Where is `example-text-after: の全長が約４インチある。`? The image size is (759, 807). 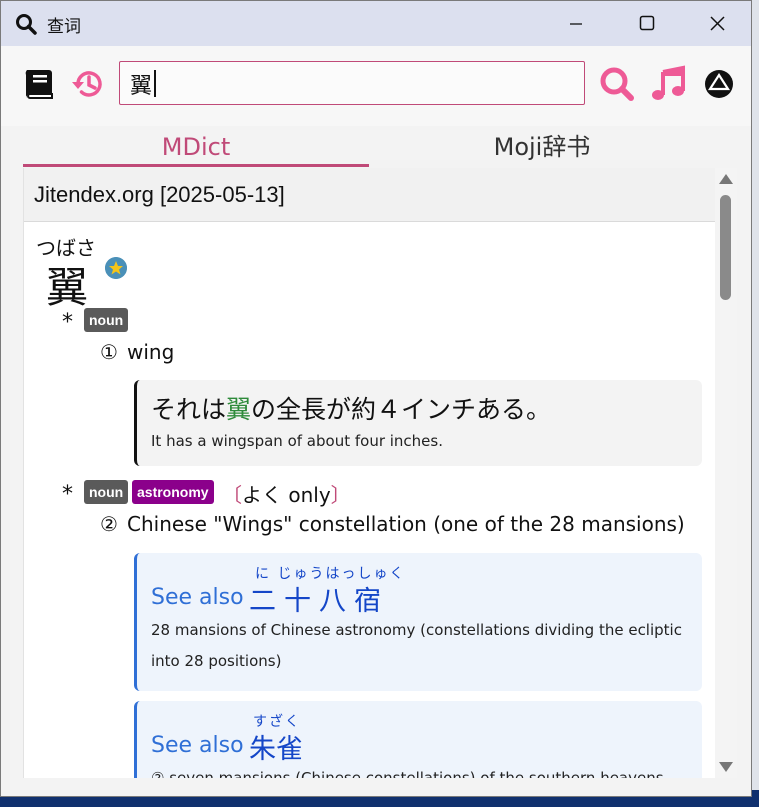
example-text-after: の全長が約４インチある。 is located at coordinates (401, 409).